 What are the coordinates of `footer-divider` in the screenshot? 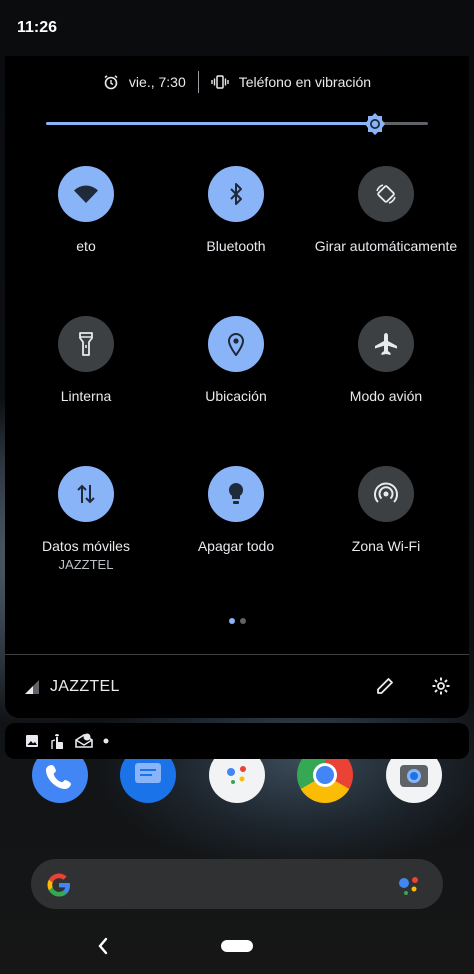 It's located at (237, 654).